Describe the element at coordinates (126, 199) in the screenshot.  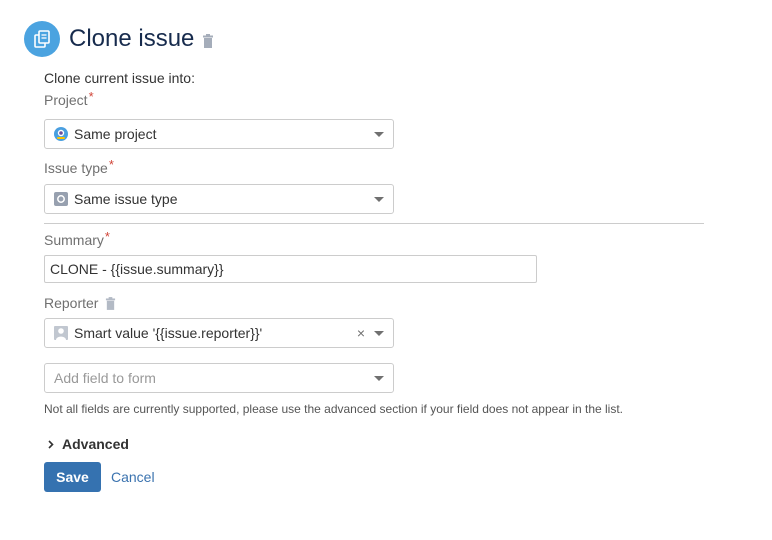
I see `issue-type-value: Same issue type` at that location.